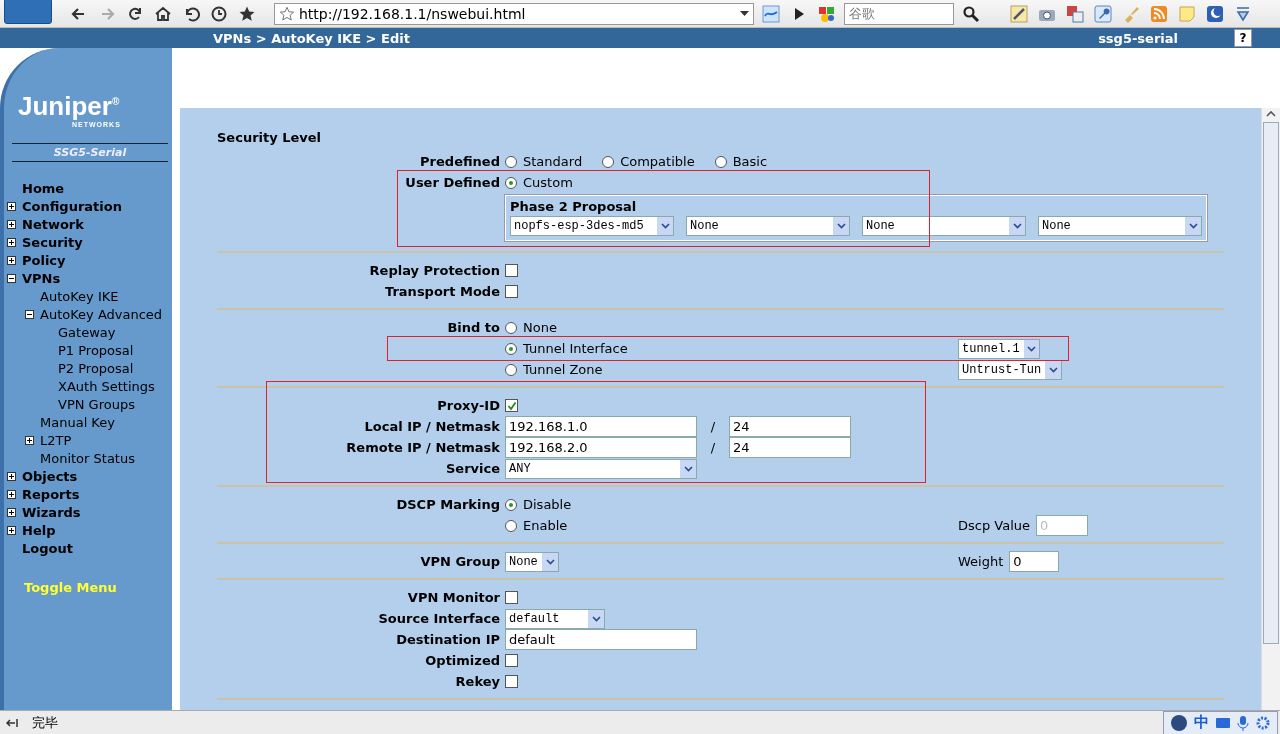 This screenshot has height=734, width=1280. Describe the element at coordinates (771, 13) in the screenshot. I see `chart-icon` at that location.